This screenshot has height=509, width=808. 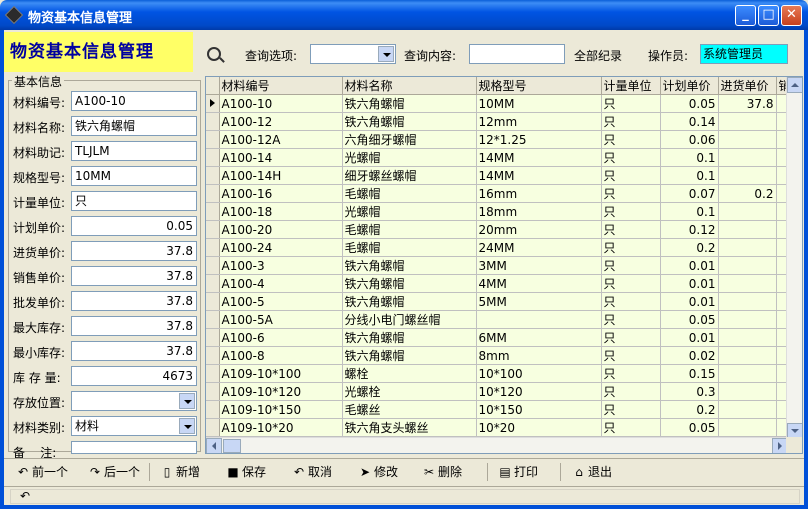 What do you see at coordinates (539, 103) in the screenshot?
I see `table-cell: 10MM` at bounding box center [539, 103].